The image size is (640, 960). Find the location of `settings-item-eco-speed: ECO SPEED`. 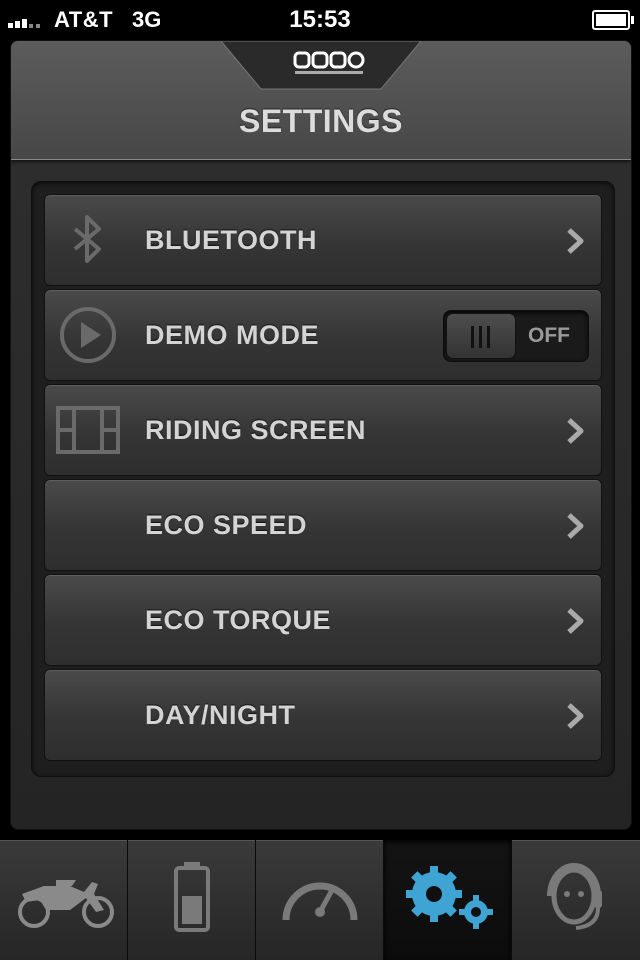

settings-item-eco-speed: ECO SPEED is located at coordinates (323, 525).